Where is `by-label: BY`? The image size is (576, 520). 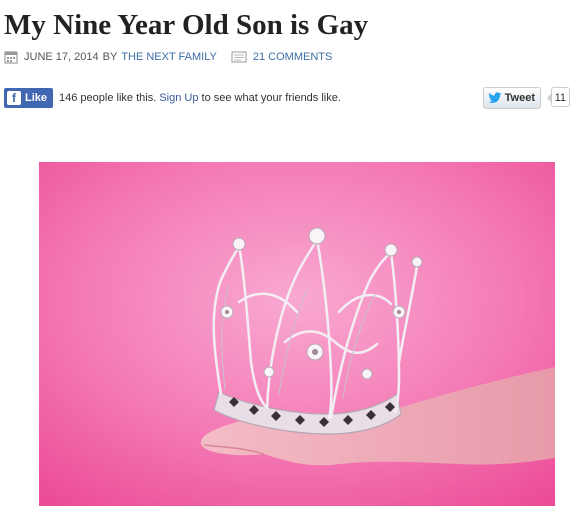 by-label: BY is located at coordinates (110, 57).